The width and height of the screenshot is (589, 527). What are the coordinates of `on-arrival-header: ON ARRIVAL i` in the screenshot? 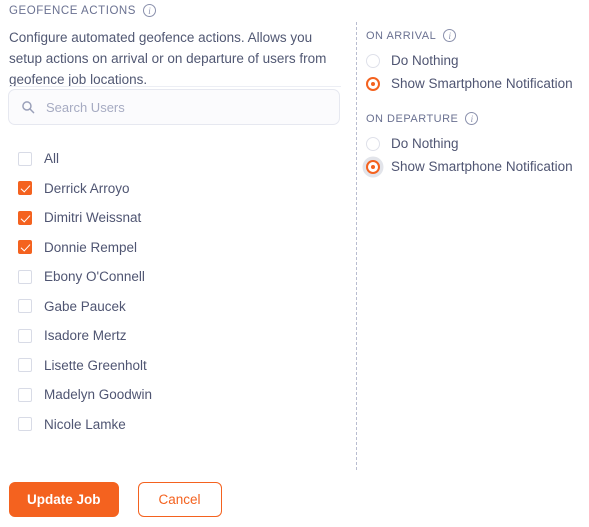 It's located at (473, 35).